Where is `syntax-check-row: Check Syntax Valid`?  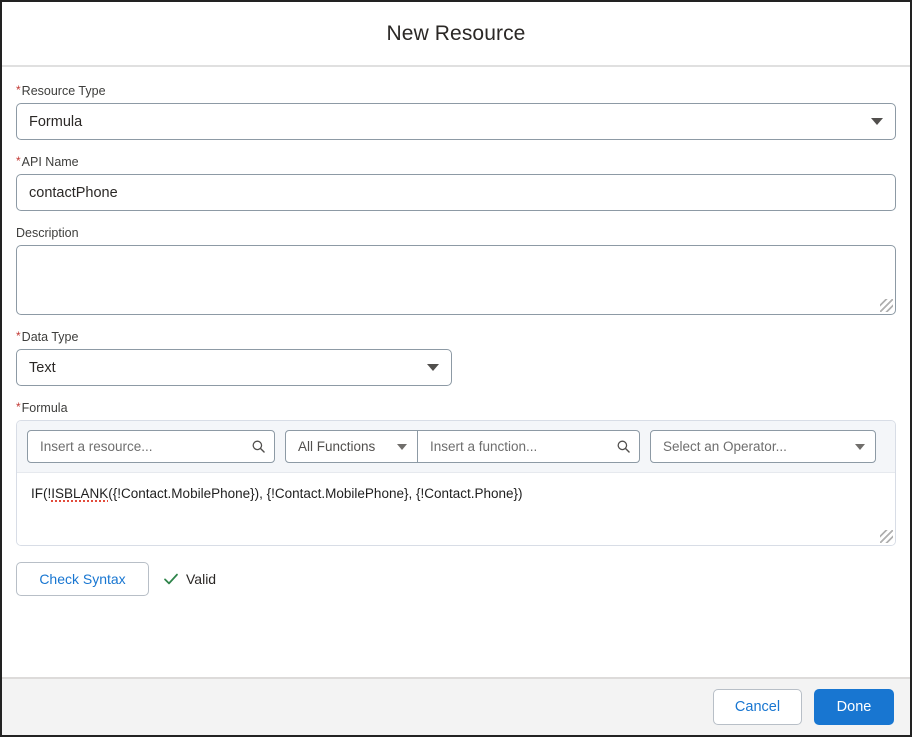
syntax-check-row: Check Syntax Valid is located at coordinates (456, 579).